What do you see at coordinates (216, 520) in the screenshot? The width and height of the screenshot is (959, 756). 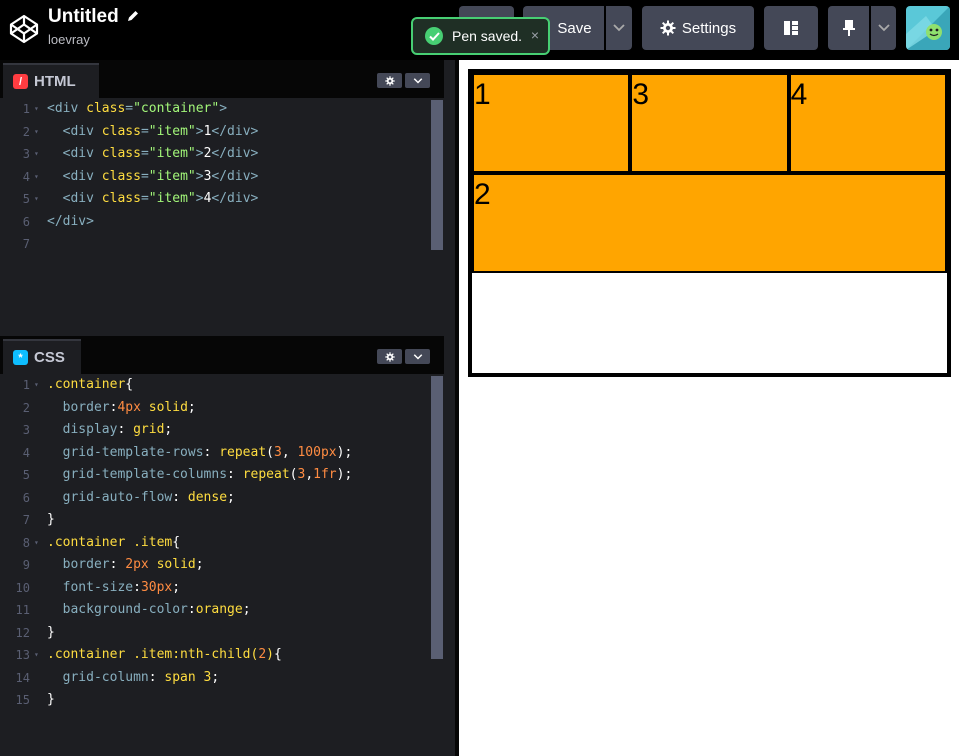 I see `code-line: 7}` at bounding box center [216, 520].